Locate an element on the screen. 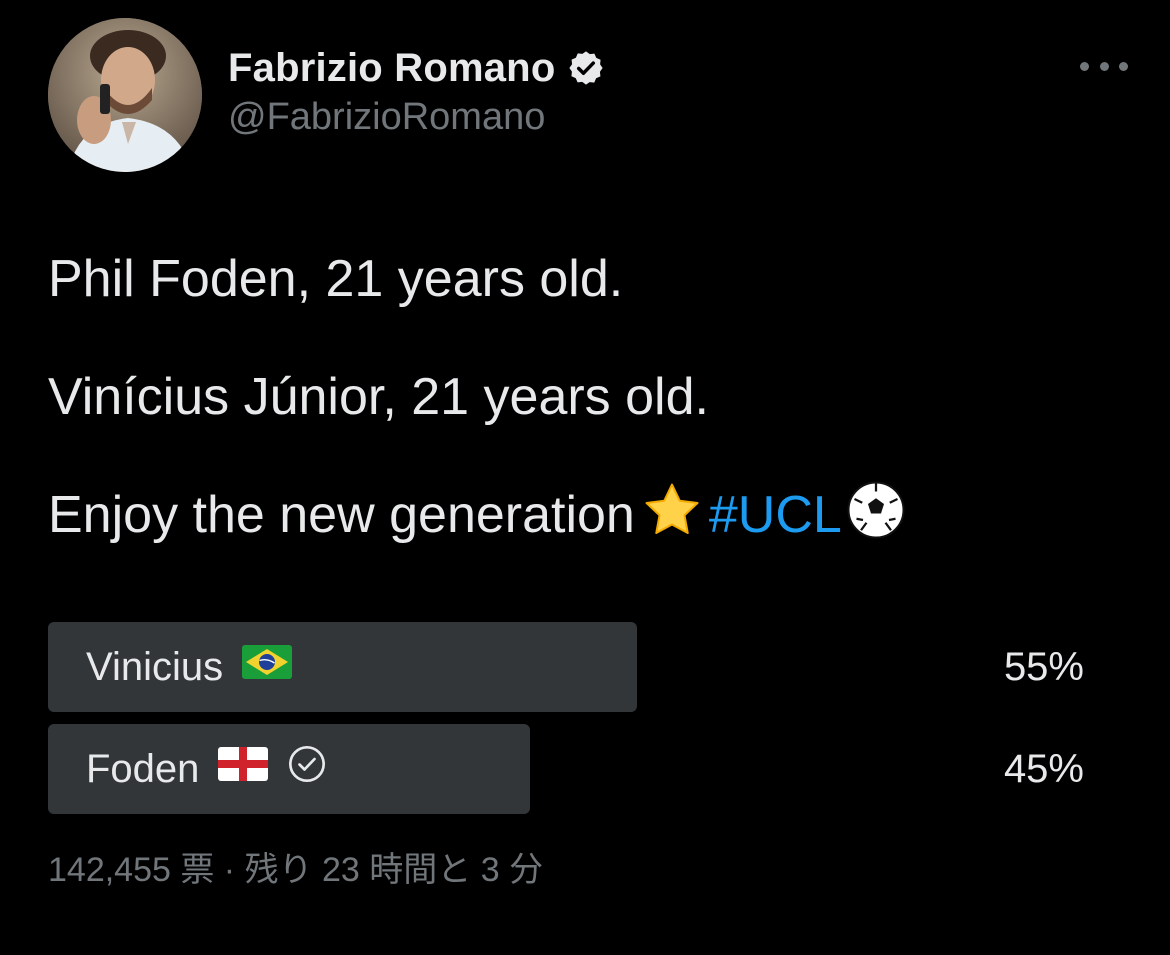 The width and height of the screenshot is (1170, 955). hashtag-link: #UCL is located at coordinates (775, 515).